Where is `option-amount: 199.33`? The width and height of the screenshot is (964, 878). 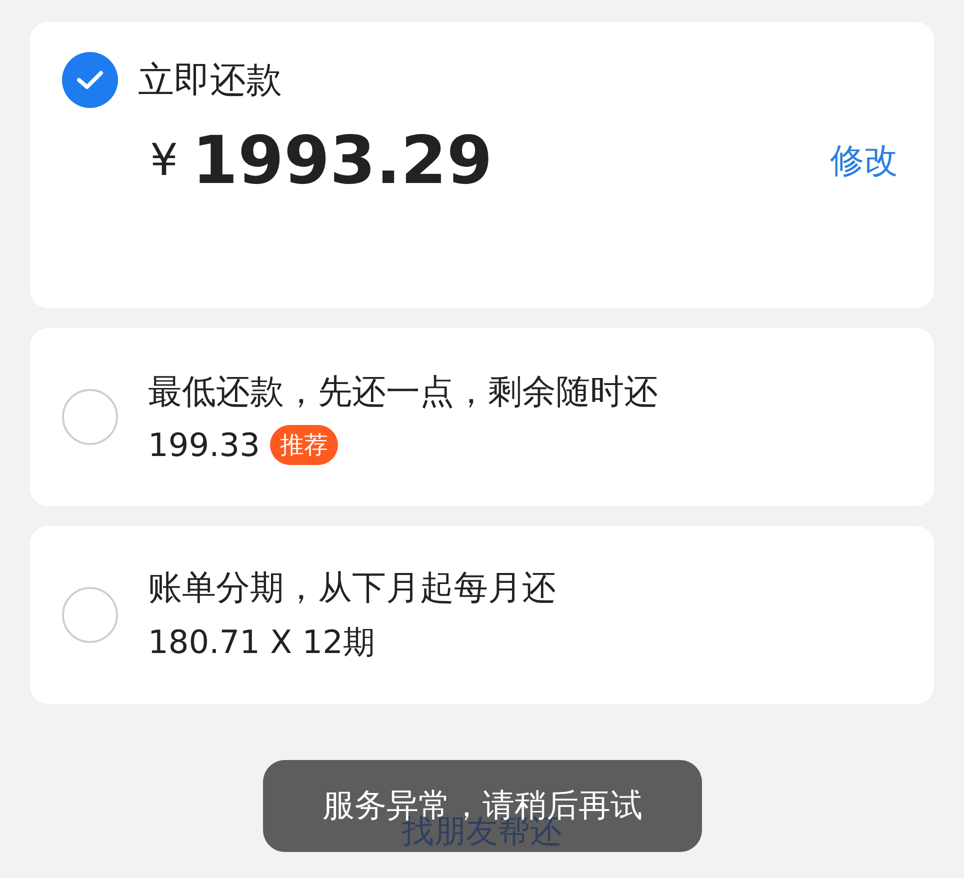
option-amount: 199.33 is located at coordinates (204, 445).